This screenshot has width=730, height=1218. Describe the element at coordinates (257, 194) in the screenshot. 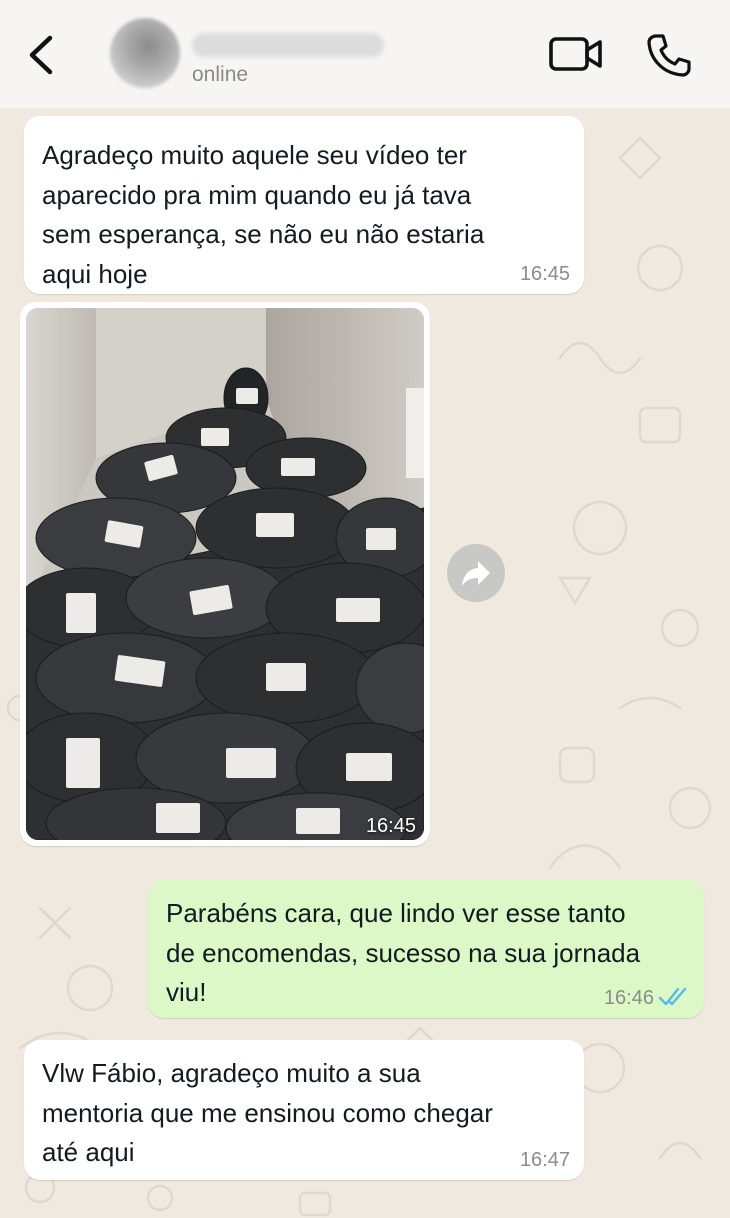

I see `message-line: aparecido pra mim quando eu já tava` at that location.